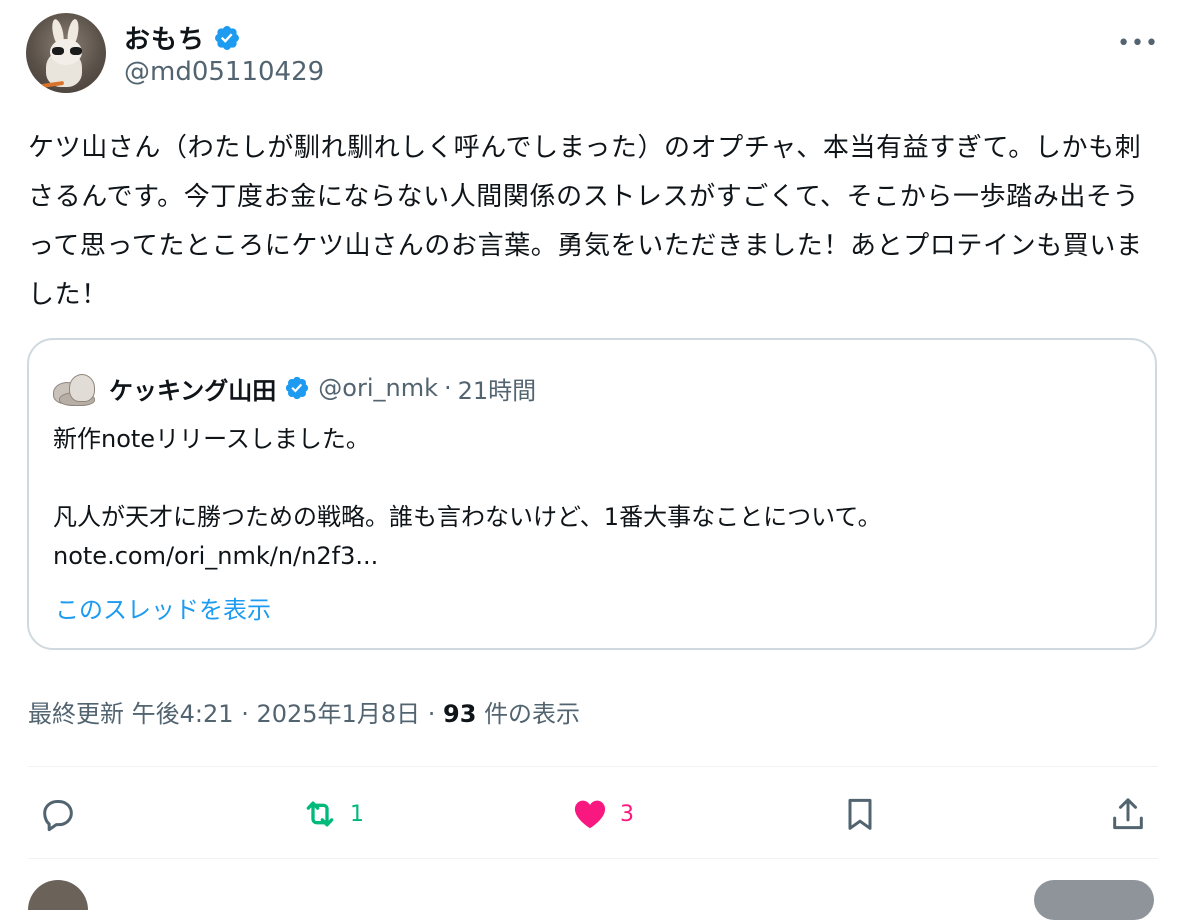 This screenshot has width=1185, height=920. I want to click on bookmark-button, so click(860, 814).